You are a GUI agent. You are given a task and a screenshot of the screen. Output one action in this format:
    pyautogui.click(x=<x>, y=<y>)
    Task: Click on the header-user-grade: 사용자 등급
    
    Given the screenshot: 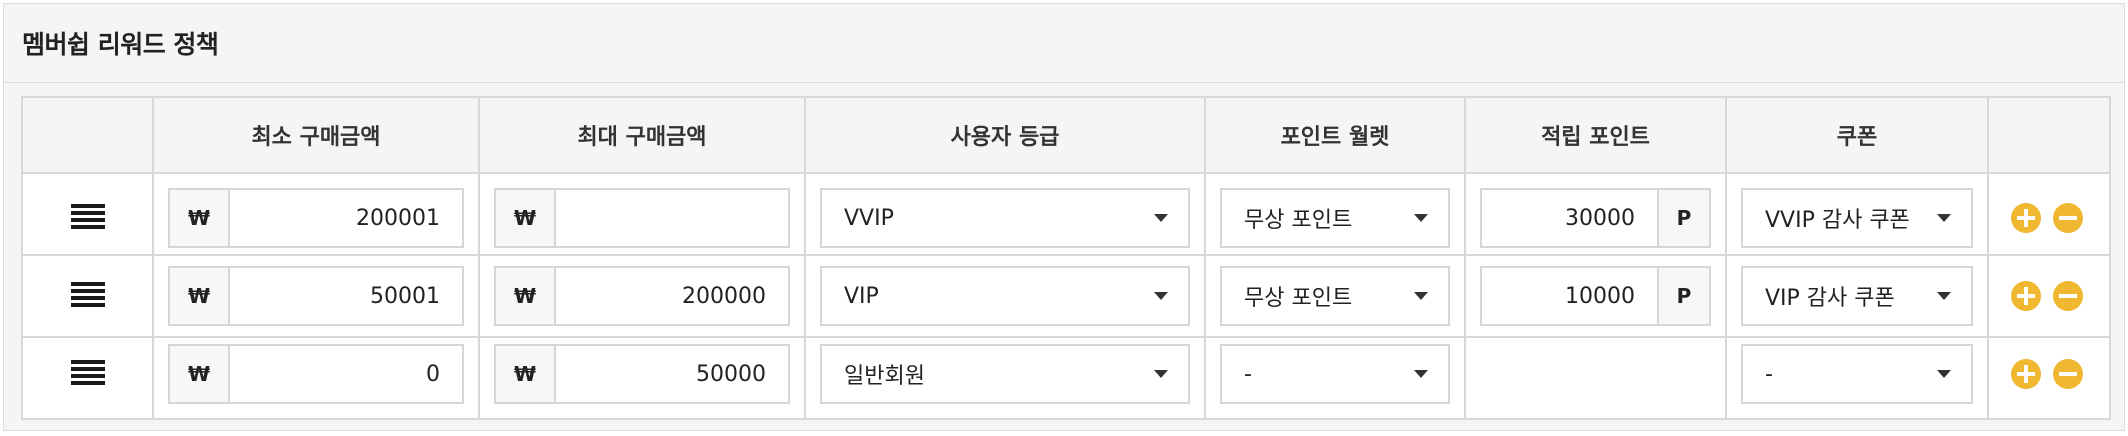 What is the action you would take?
    pyautogui.click(x=1005, y=135)
    